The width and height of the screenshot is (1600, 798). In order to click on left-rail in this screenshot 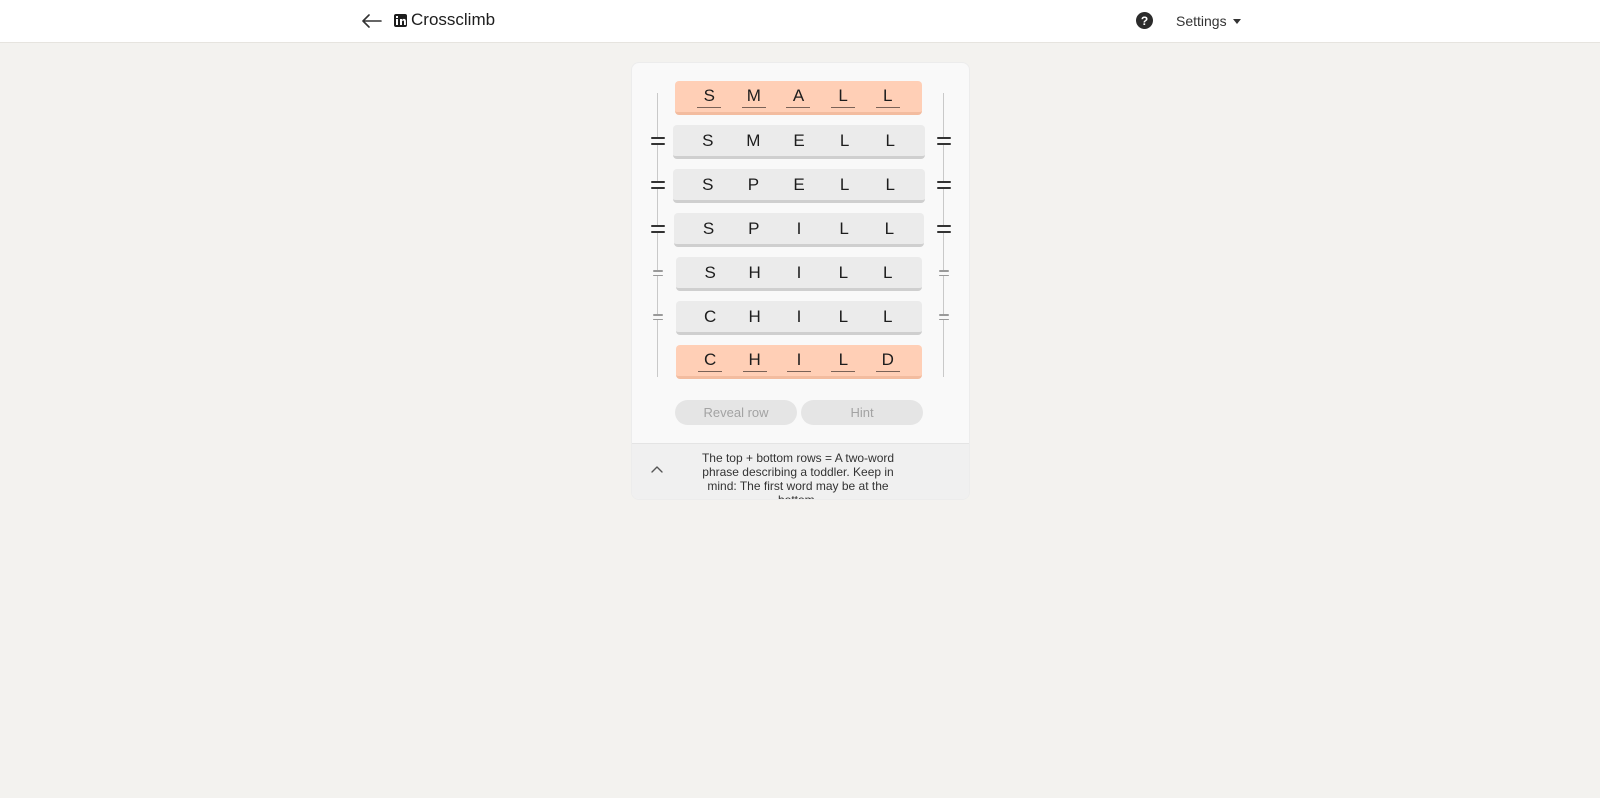, I will do `click(657, 235)`.